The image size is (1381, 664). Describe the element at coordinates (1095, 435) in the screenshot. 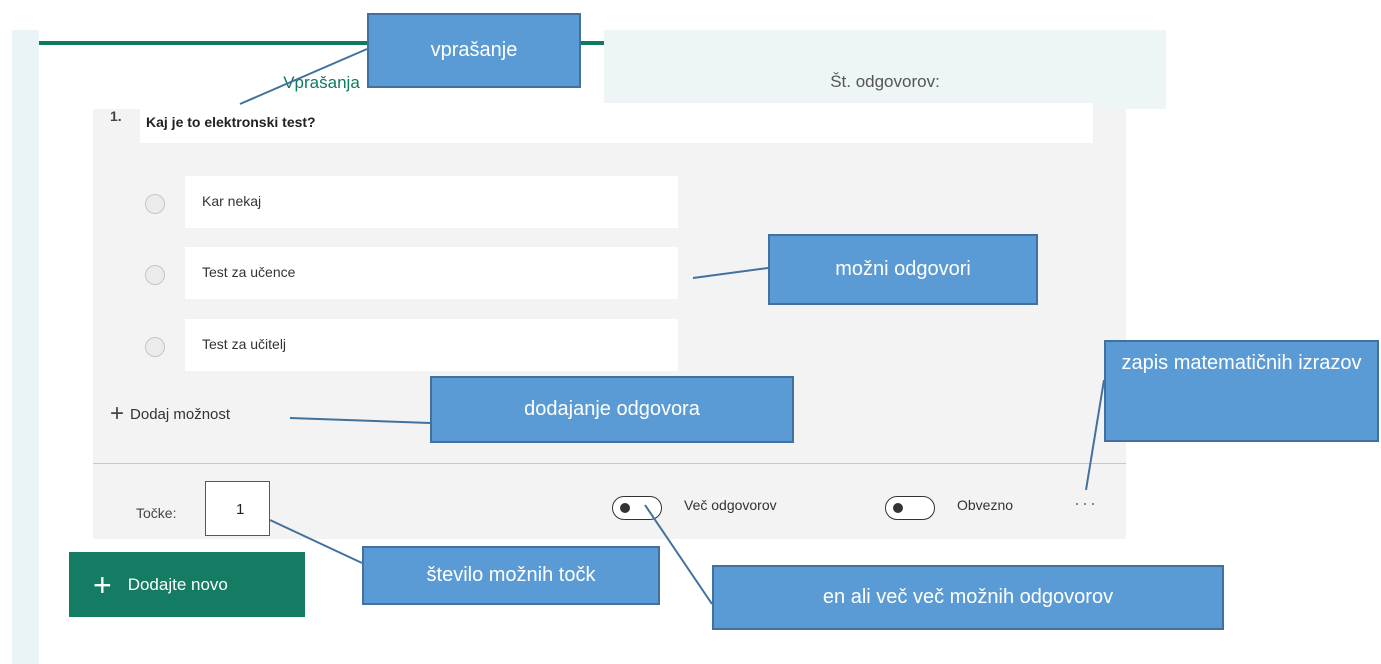

I see `leader-math` at that location.